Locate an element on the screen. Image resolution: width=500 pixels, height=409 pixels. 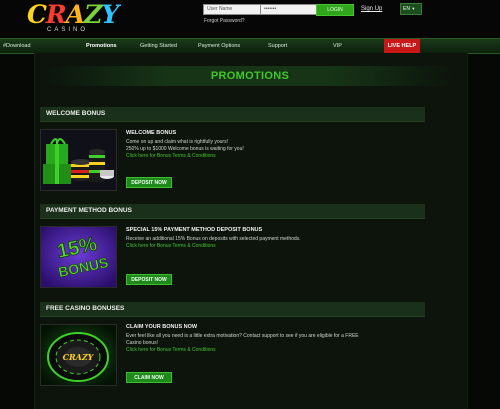
crazy-casino-logo: CRAZY CASINO is located at coordinates (73, 20).